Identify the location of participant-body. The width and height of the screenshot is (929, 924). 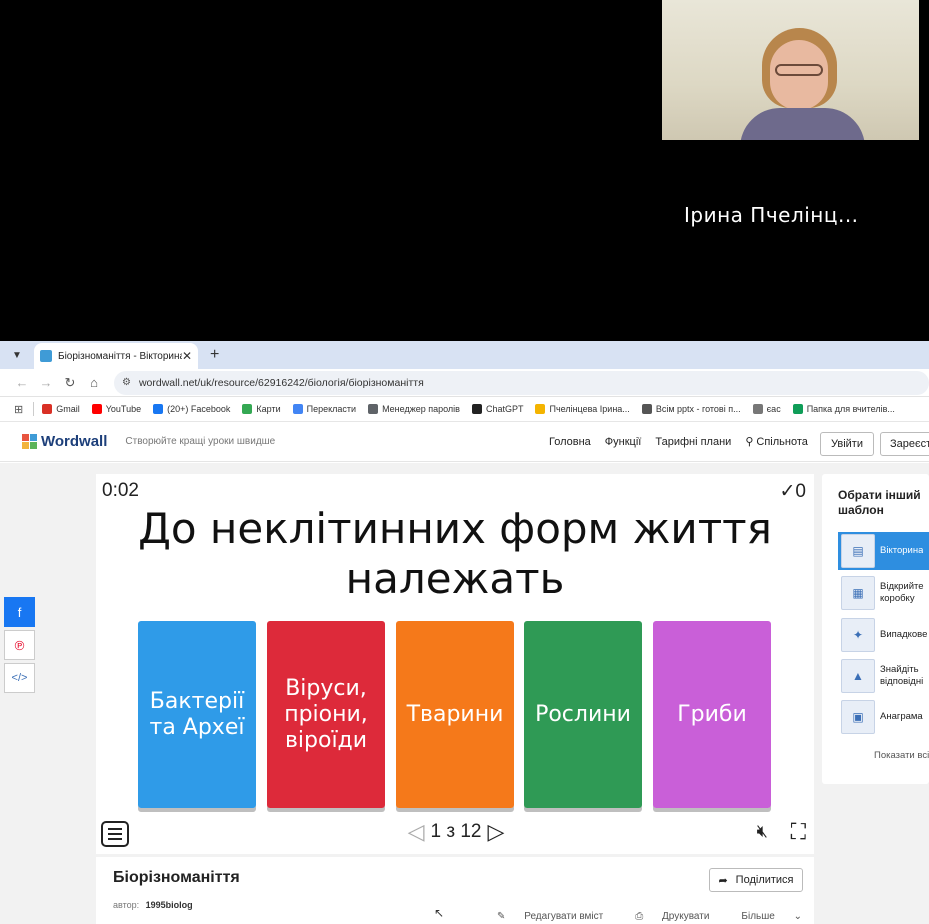
(802, 124).